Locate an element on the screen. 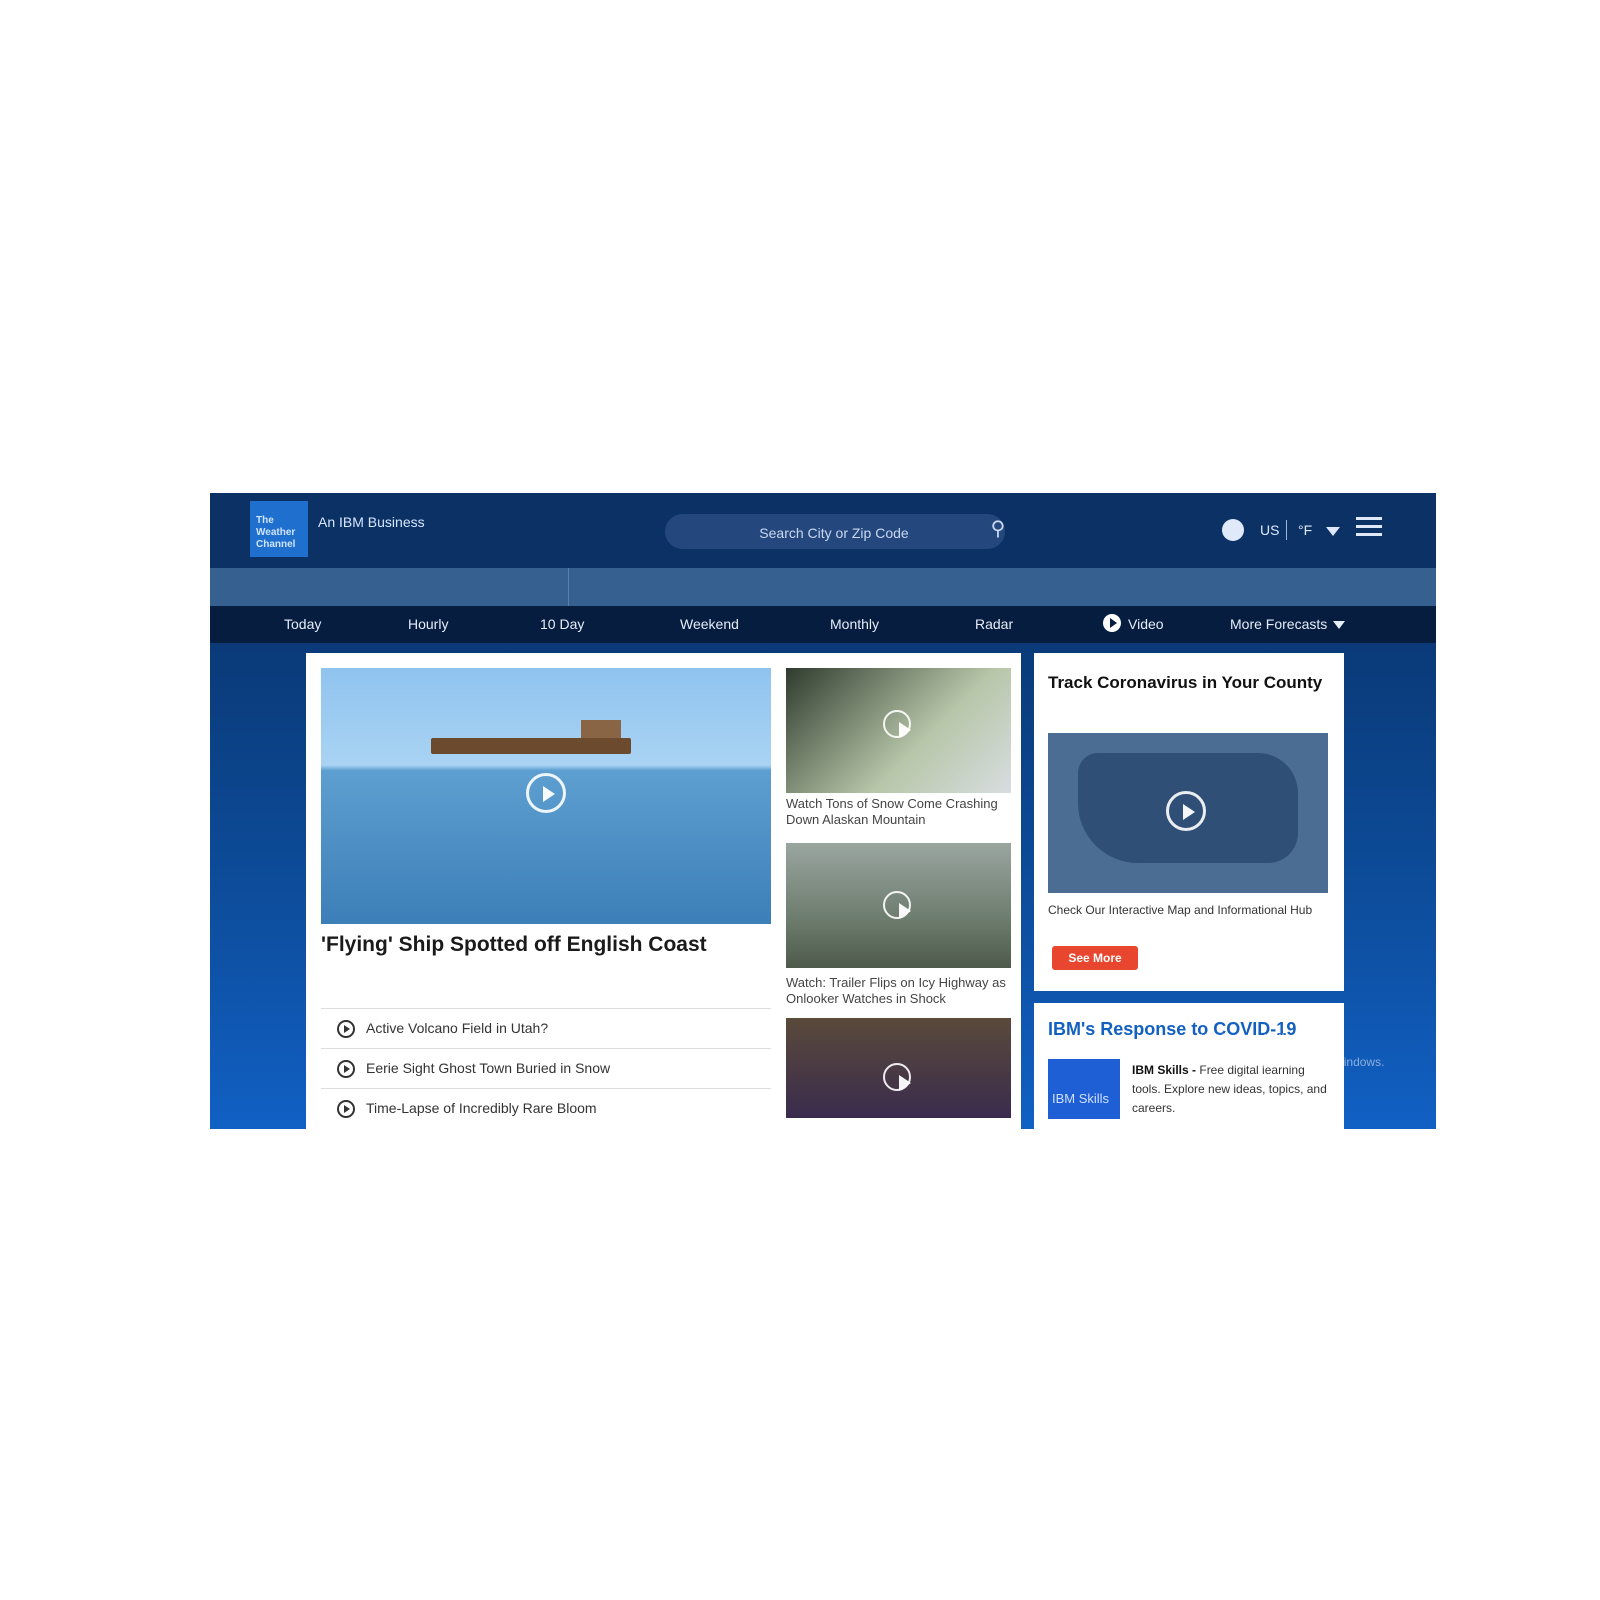 This screenshot has height=1600, width=1600. story-link: Eerie Sight Ghost Town Buried in Snow is located at coordinates (546, 1068).